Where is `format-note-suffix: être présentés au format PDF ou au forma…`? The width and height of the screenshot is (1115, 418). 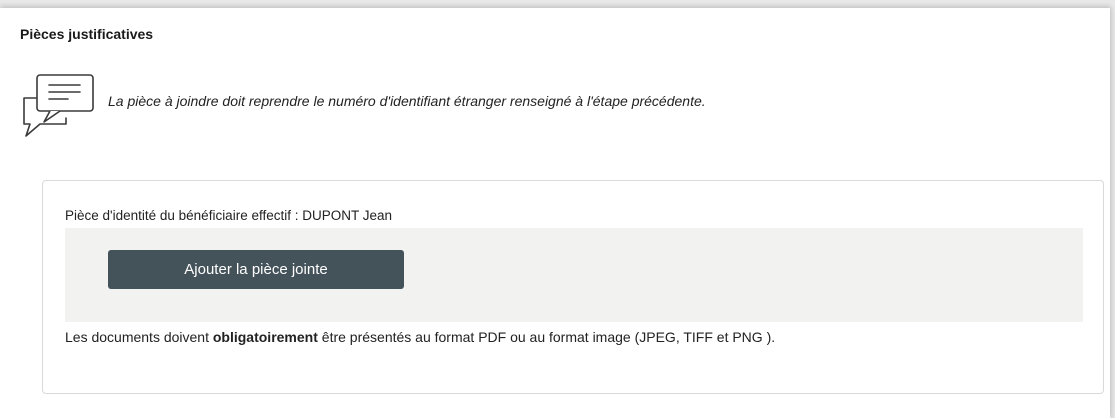
format-note-suffix: être présentés au format PDF ou au forma… is located at coordinates (546, 337).